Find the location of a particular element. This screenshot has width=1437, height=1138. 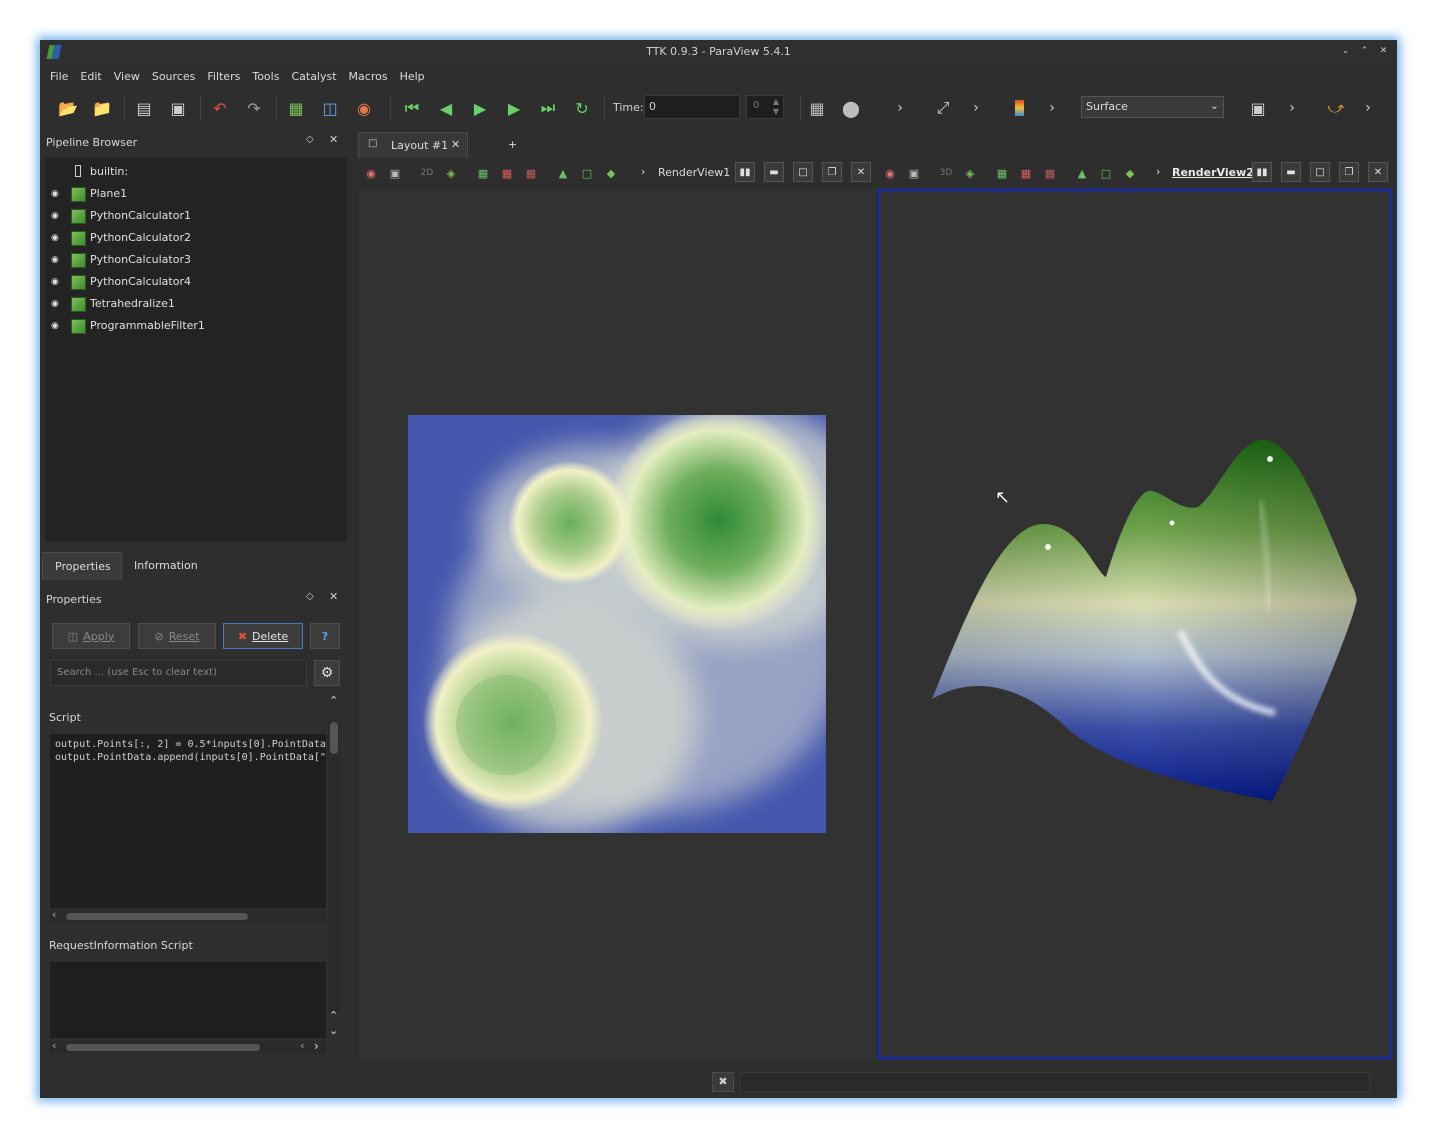

menu-sources: Sources is located at coordinates (174, 76).